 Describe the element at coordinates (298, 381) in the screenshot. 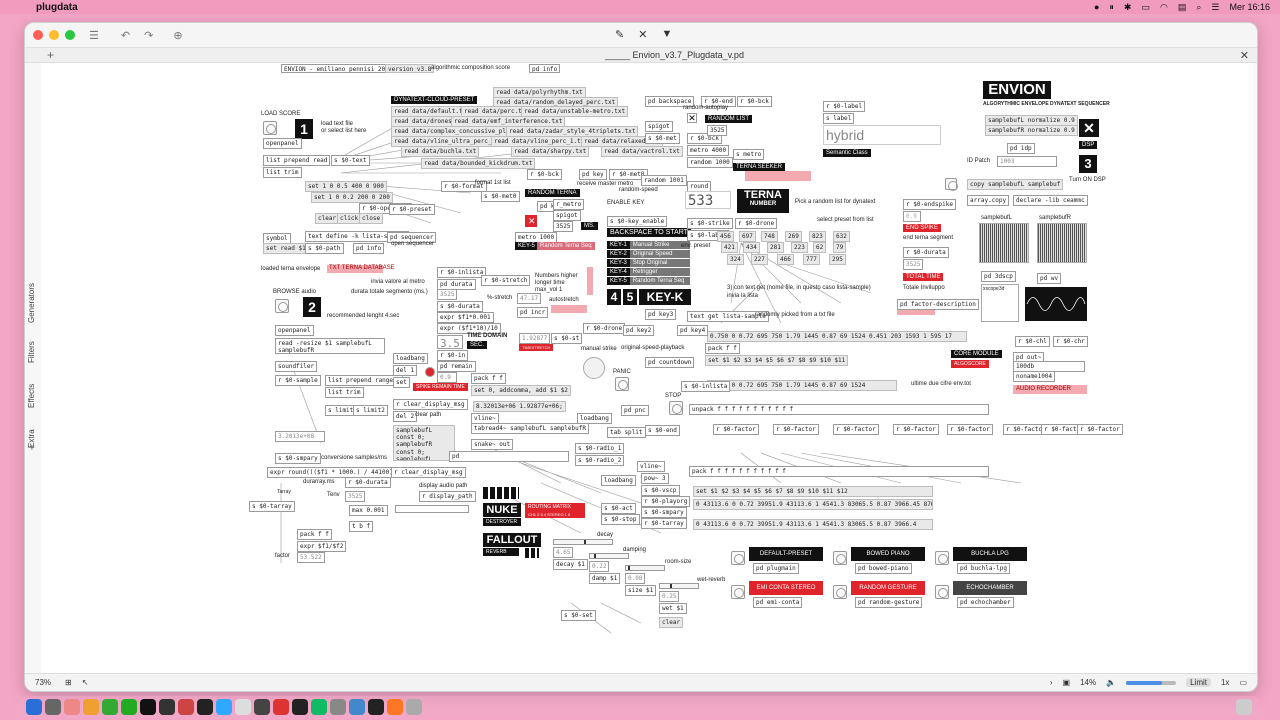

I see `r-sample-object: r $0-sample` at that location.